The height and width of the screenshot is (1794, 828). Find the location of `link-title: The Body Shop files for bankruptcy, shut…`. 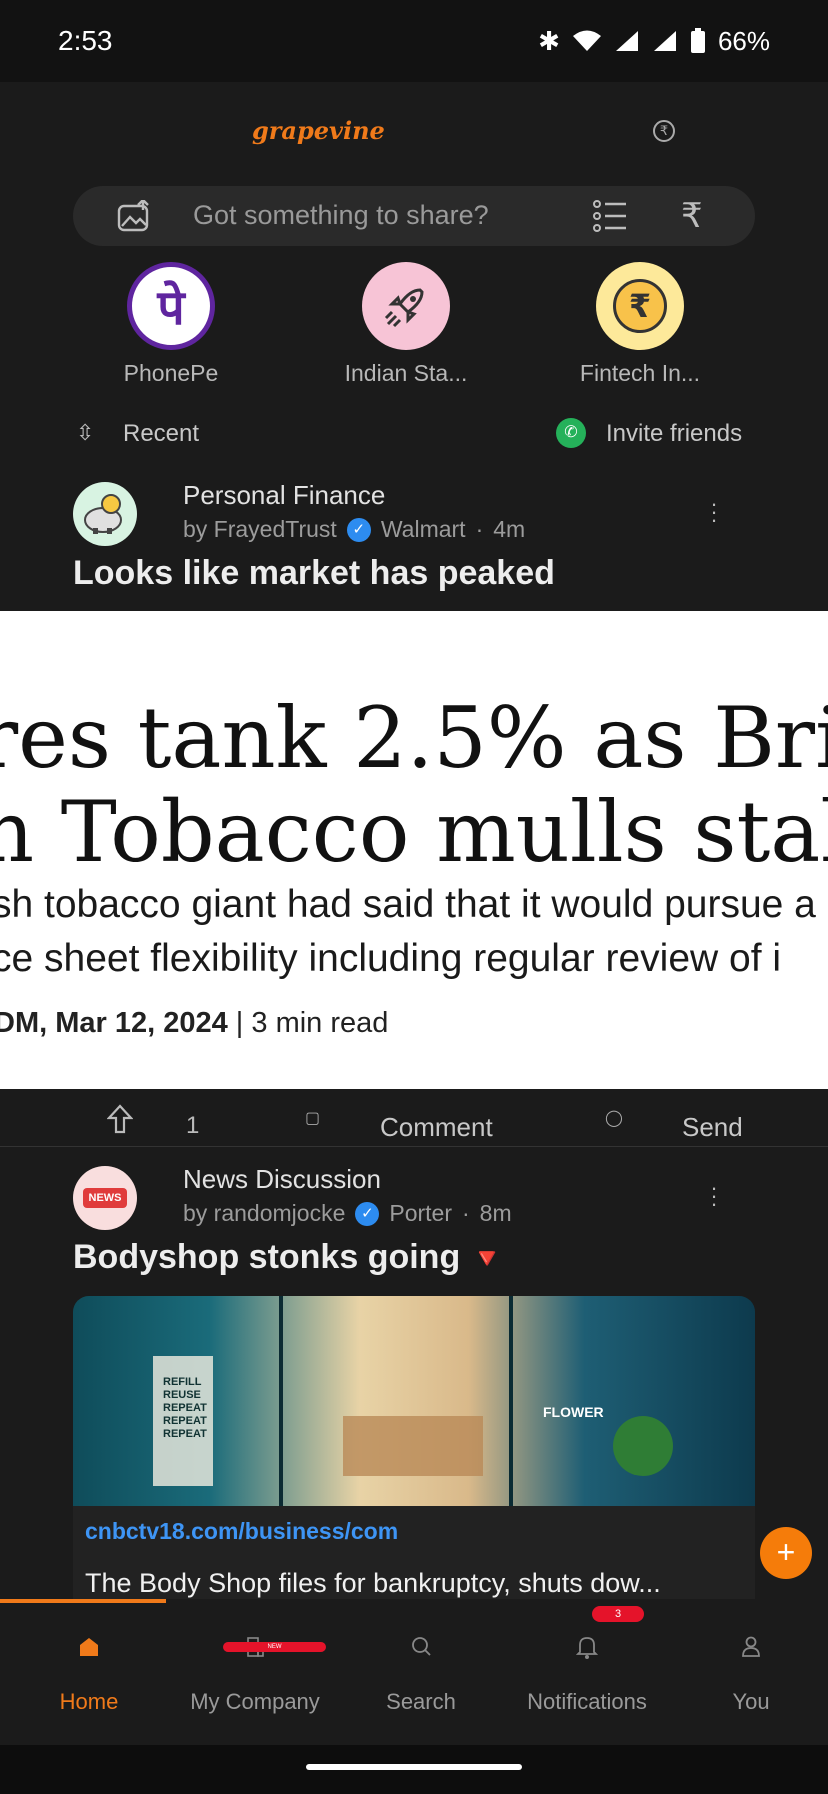

link-title: The Body Shop files for bankruptcy, shut… is located at coordinates (373, 1583).